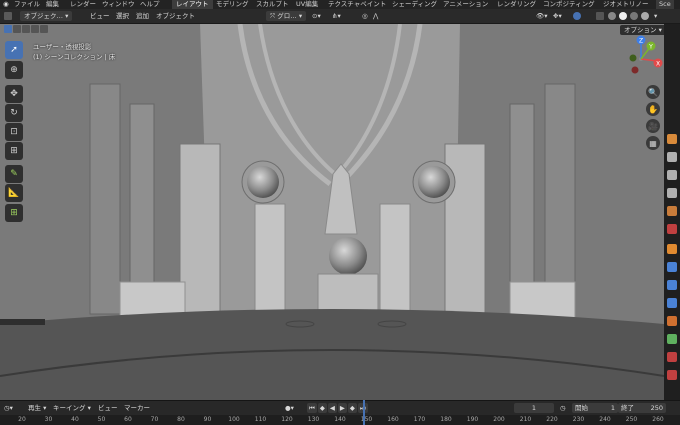  Describe the element at coordinates (150, 4) in the screenshot. I see `menu-help: ヘルプ` at that location.